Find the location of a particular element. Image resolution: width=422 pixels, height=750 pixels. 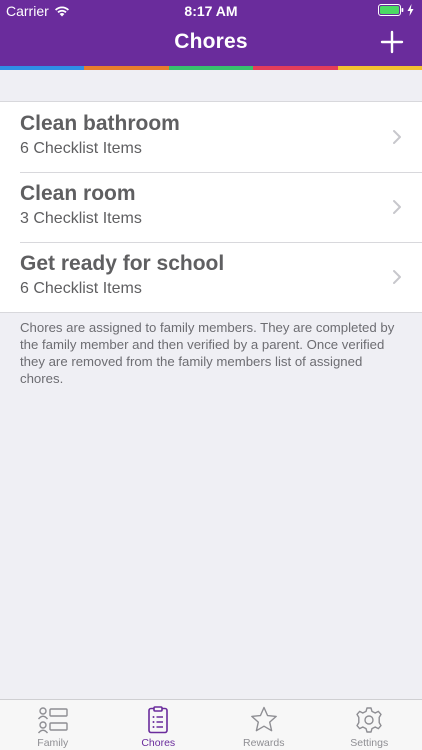

status-time: 8:17 AM is located at coordinates (211, 11).